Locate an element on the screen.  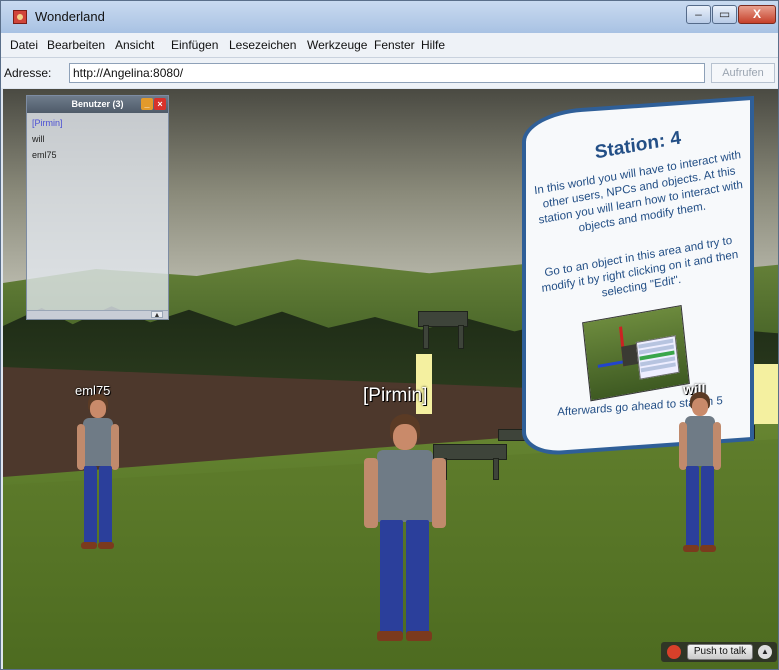
panel-scroll-up-button: ▲ is located at coordinates (157, 315).